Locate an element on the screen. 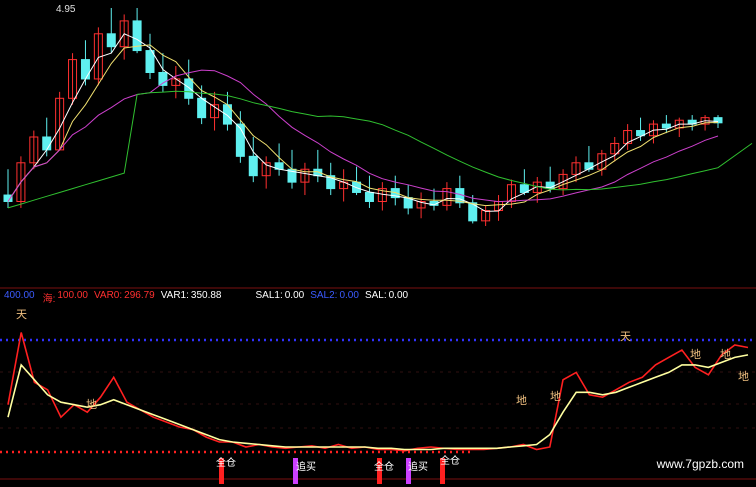 This screenshot has height=487, width=756. indicator-3: VAR1: 350.88 is located at coordinates (191, 295).